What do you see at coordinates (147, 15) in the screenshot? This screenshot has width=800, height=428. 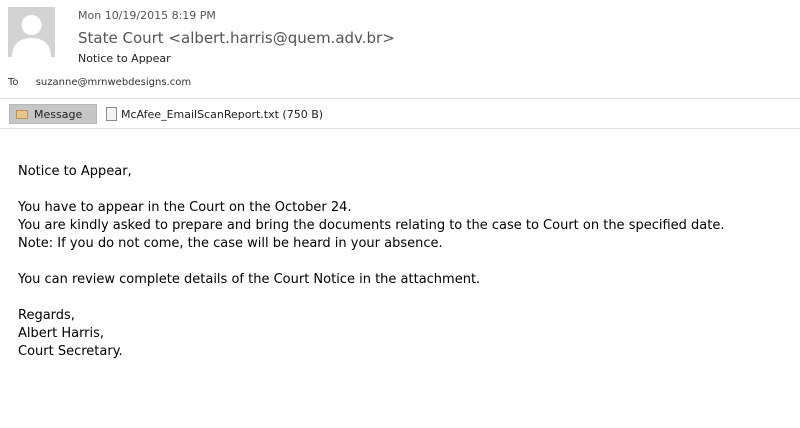 I see `sent-date: Mon 10/19/2015 8:19 PM` at bounding box center [147, 15].